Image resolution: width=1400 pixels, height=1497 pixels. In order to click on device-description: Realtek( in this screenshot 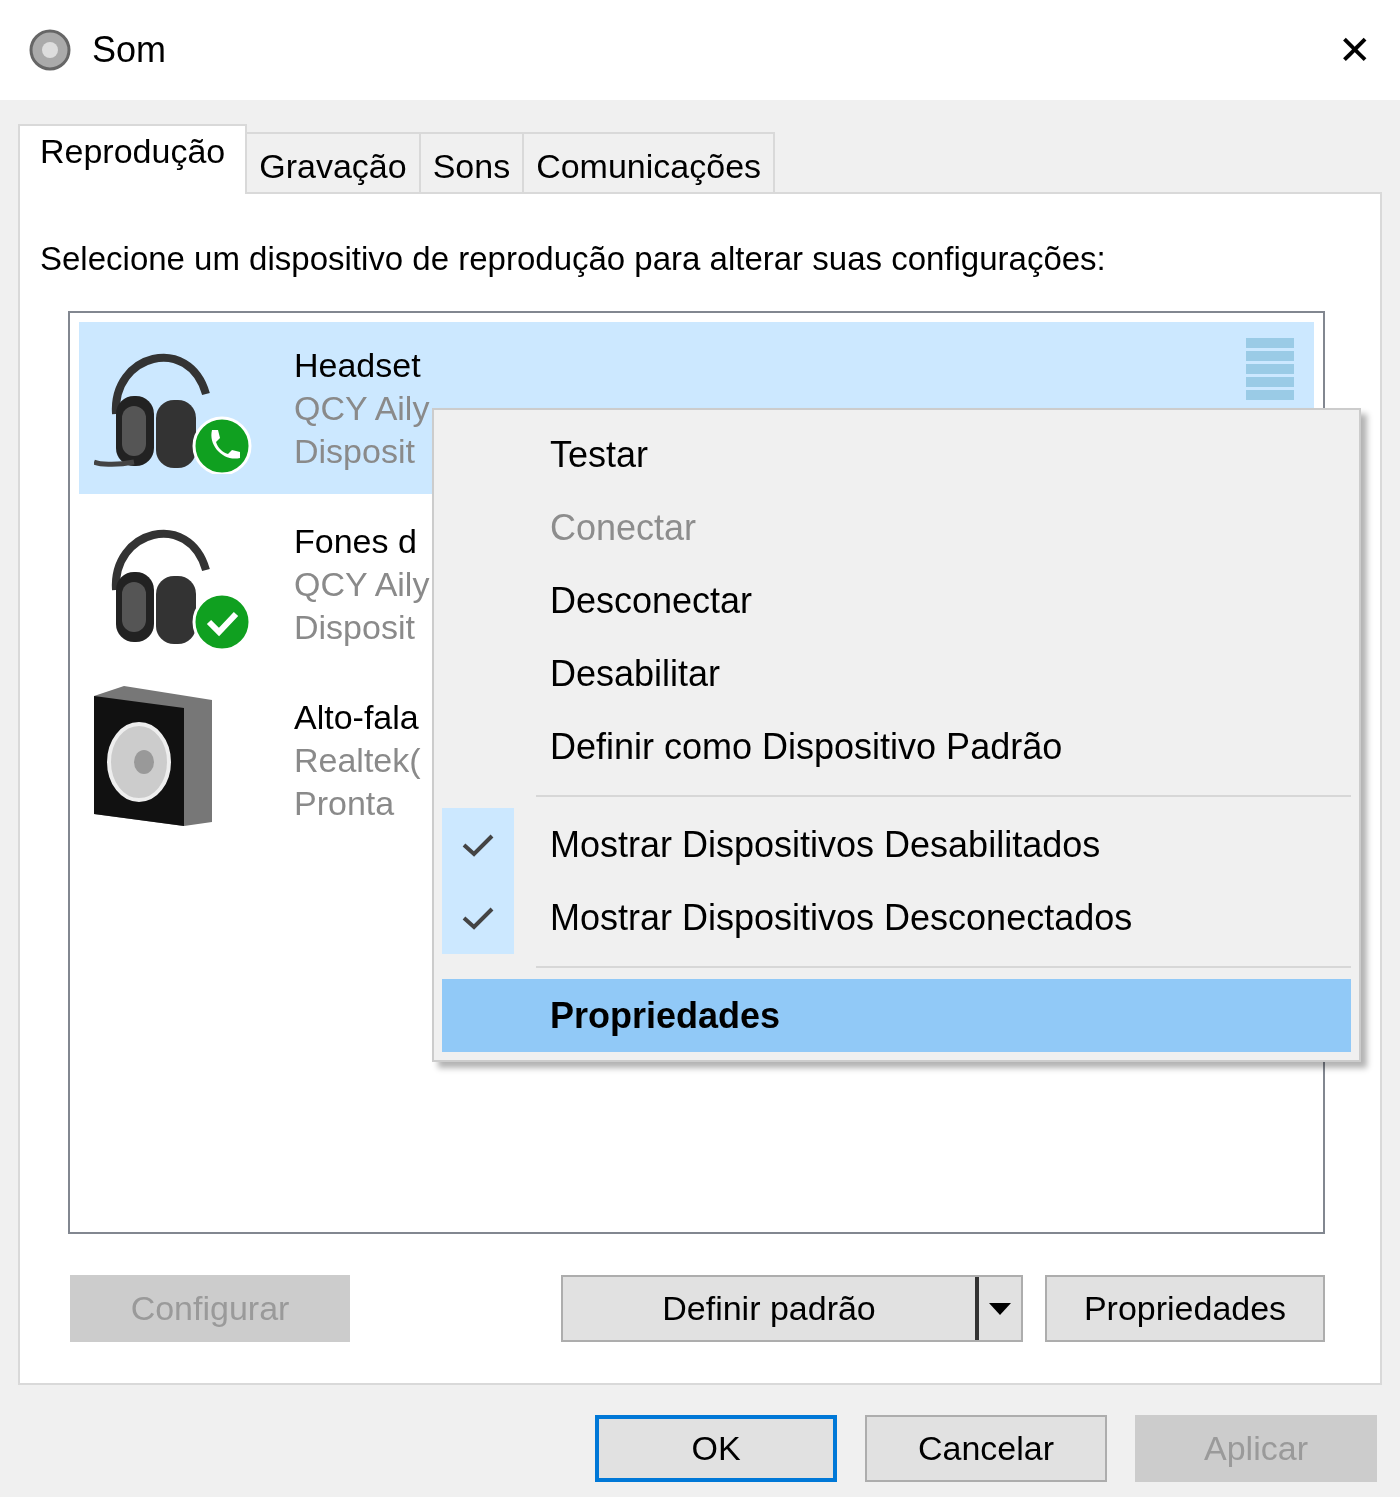, I will do `click(357, 760)`.